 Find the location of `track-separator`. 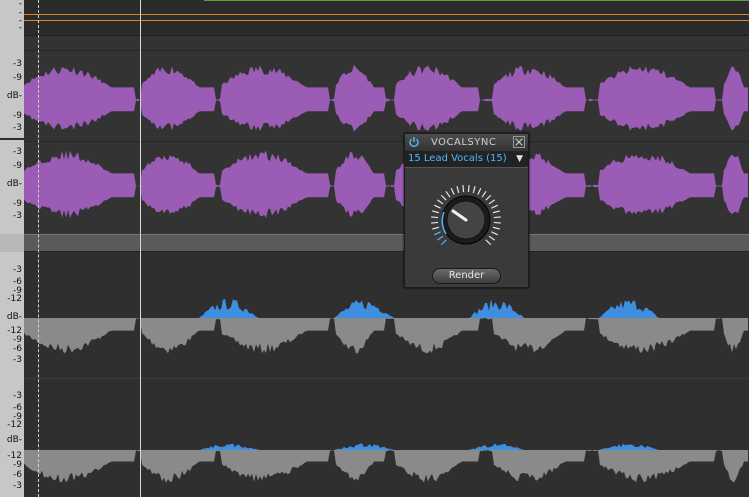

track-separator is located at coordinates (386, 243).